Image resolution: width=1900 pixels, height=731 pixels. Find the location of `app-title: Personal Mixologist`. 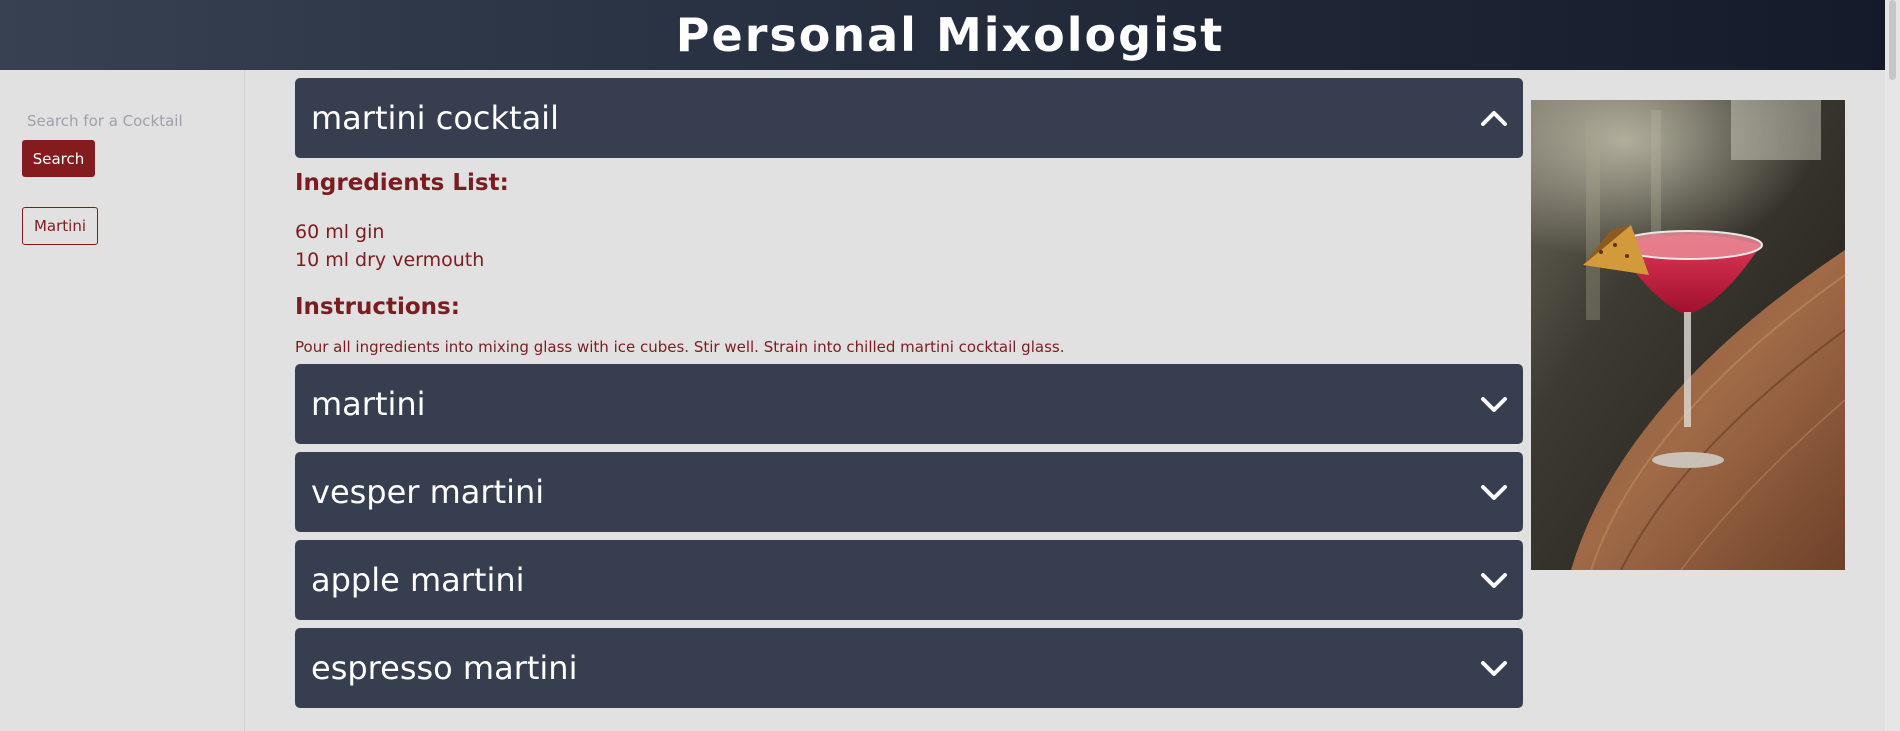

app-title: Personal Mixologist is located at coordinates (950, 35).